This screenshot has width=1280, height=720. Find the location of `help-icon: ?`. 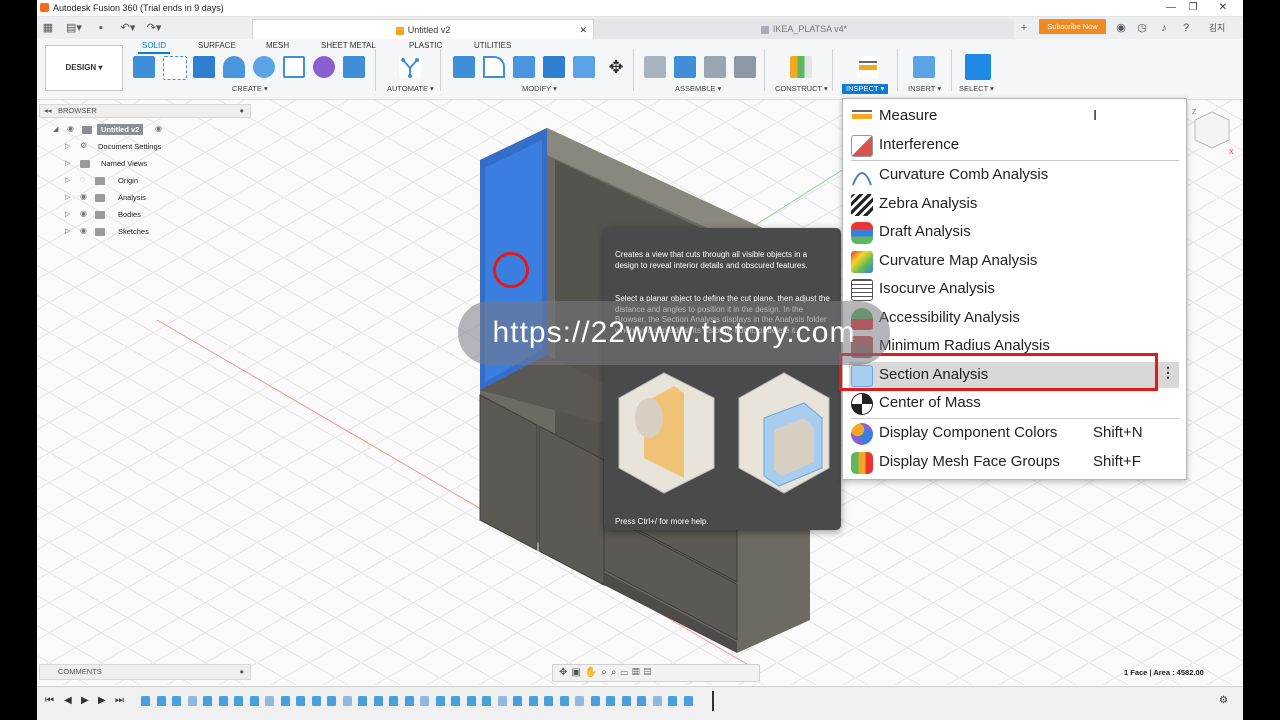

help-icon: ? is located at coordinates (1186, 28).